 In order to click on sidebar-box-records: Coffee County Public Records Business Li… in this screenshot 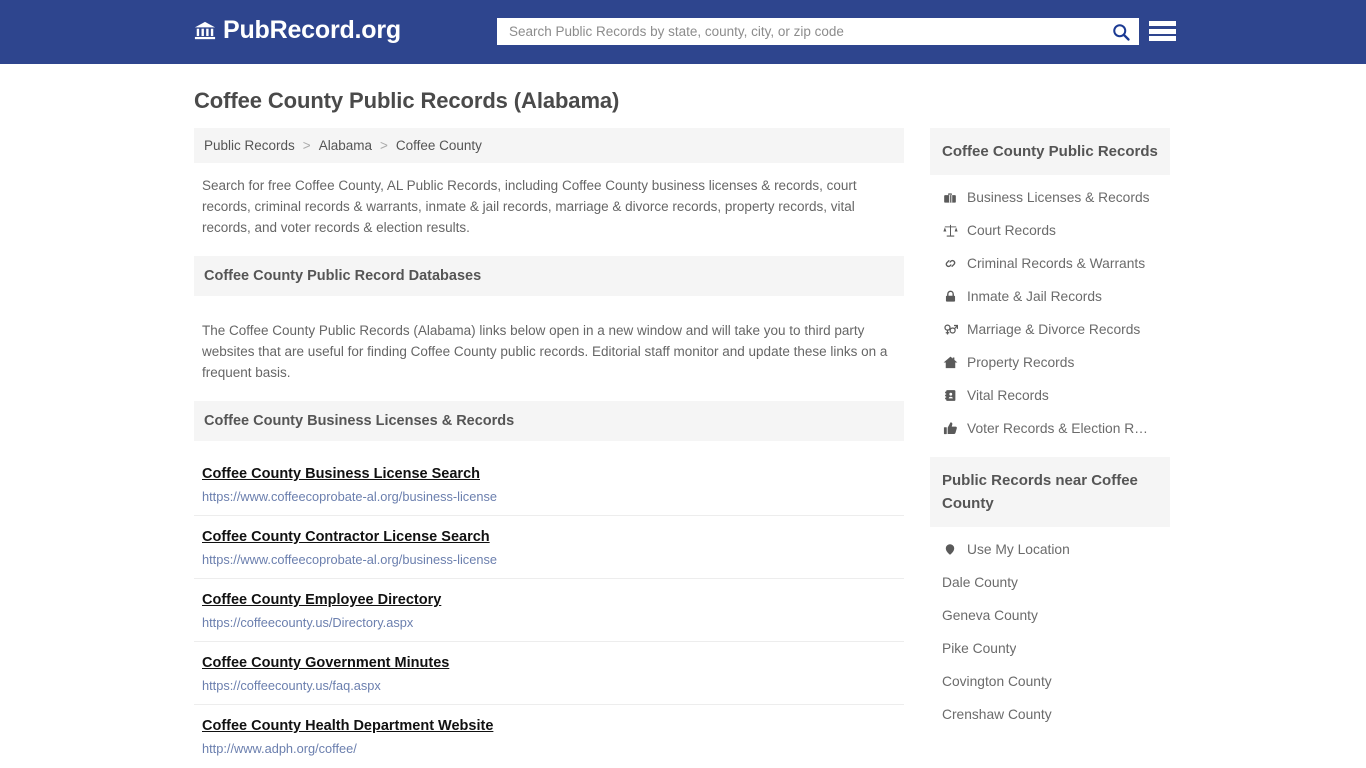, I will do `click(1050, 286)`.